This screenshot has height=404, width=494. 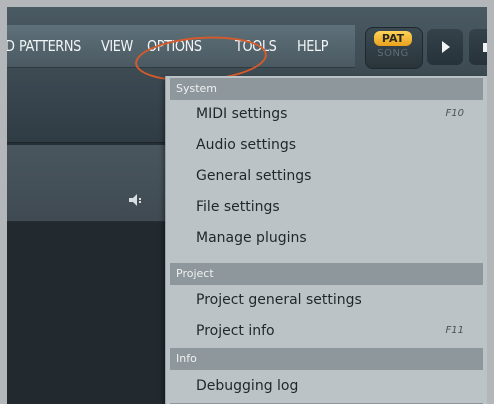 What do you see at coordinates (242, 114) in the screenshot?
I see `menu-item-label: MIDI settings` at bounding box center [242, 114].